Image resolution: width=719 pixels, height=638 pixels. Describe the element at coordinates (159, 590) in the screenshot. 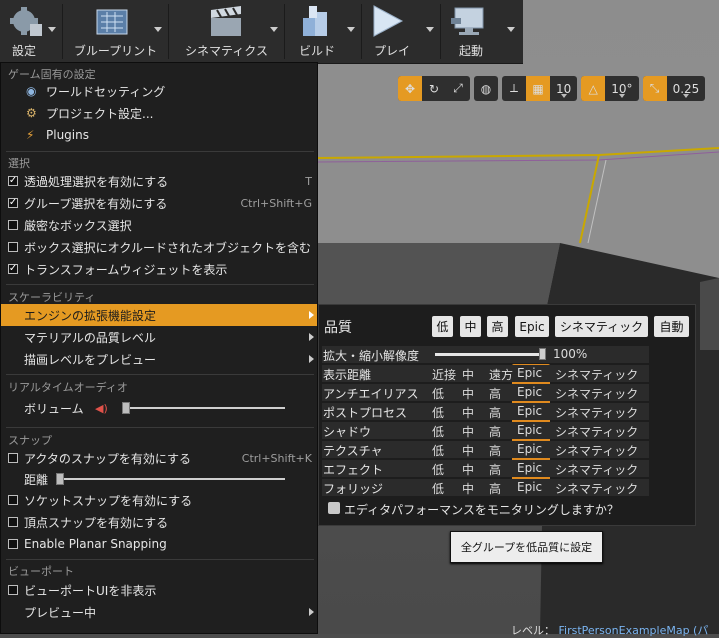

I see `menu-item-hide-viewport-ui: ビューポートUIを非表示` at that location.